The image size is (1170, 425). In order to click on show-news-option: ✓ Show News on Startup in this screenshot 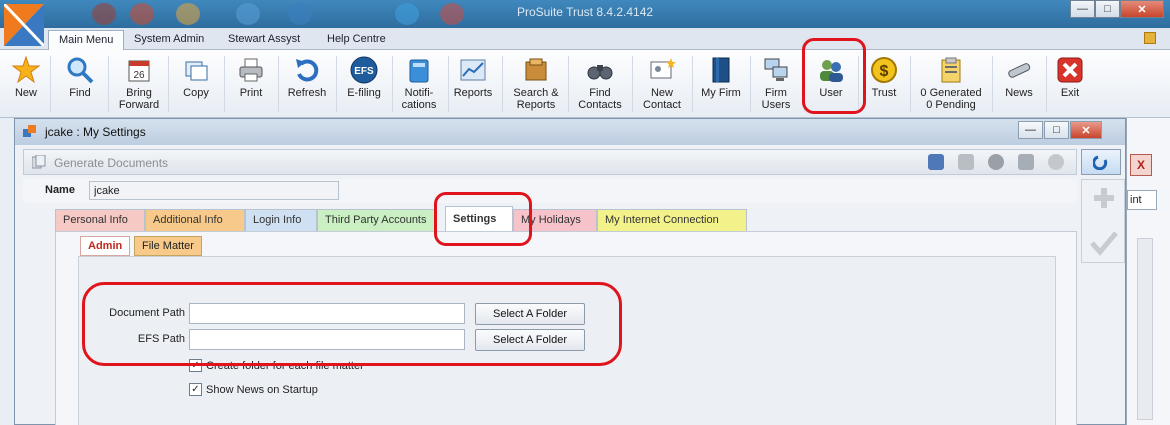, I will do `click(253, 389)`.